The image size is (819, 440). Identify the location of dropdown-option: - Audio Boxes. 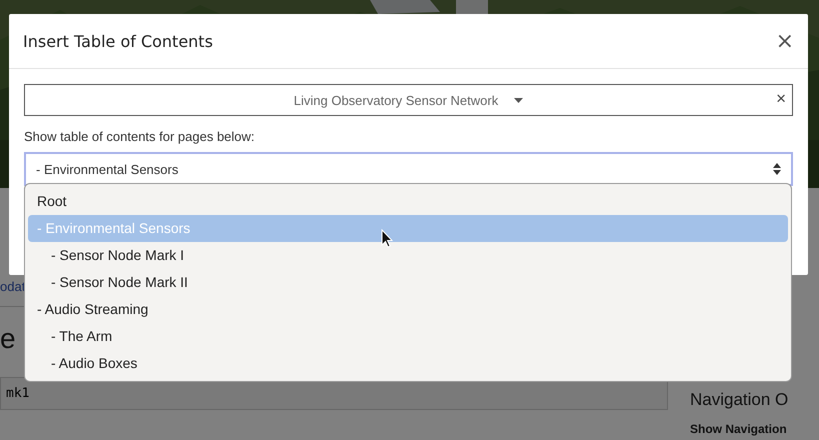
(408, 363).